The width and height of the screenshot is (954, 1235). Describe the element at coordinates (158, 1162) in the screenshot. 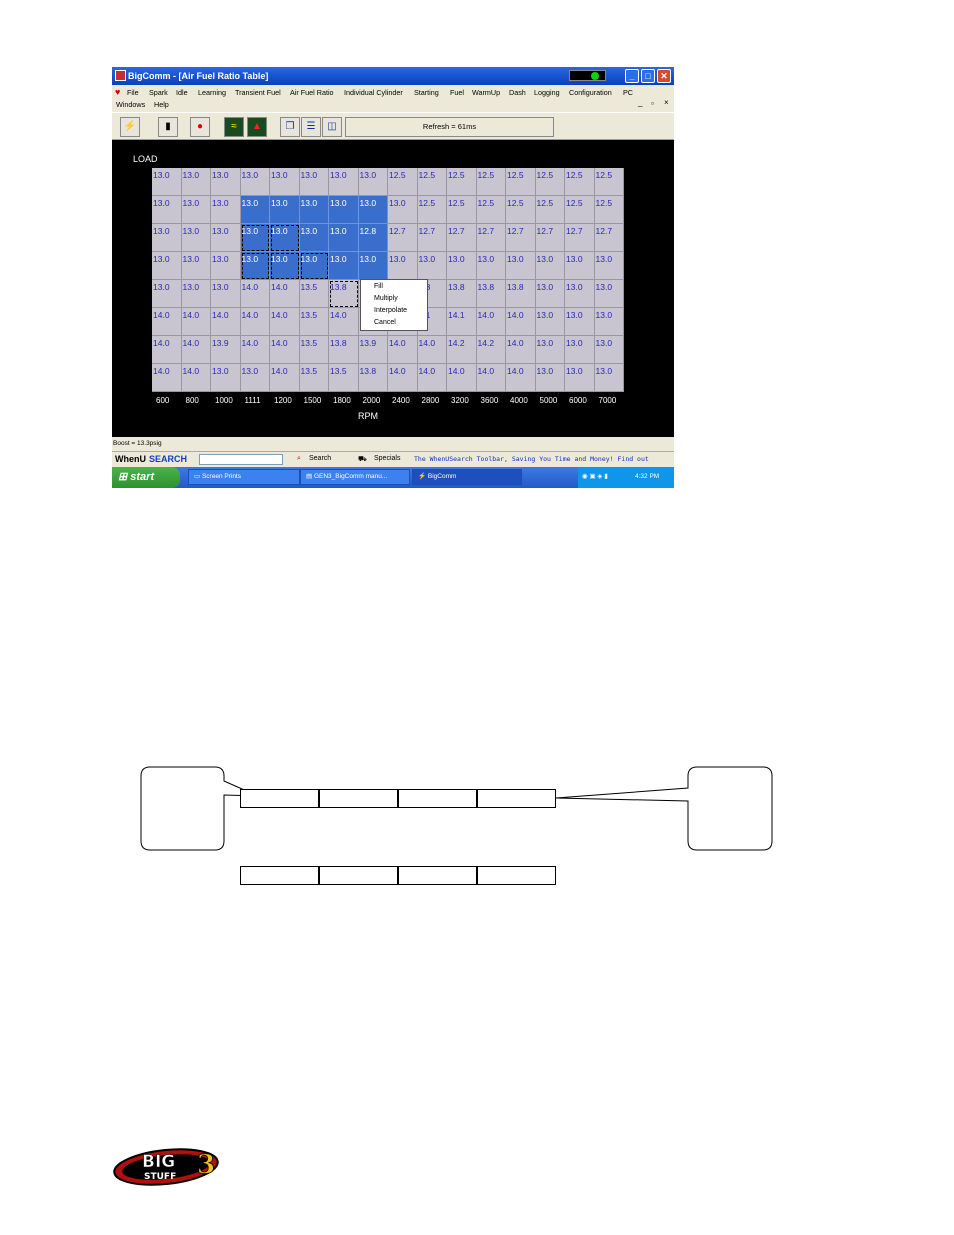

I see `logo-big-text: BIG` at that location.